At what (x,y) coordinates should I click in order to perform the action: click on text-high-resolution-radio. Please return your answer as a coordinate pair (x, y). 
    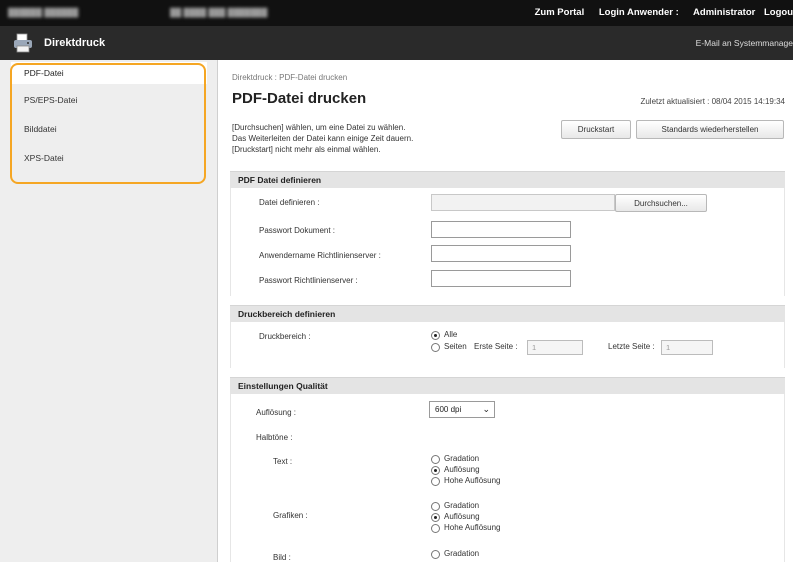
    Looking at the image, I should click on (435, 481).